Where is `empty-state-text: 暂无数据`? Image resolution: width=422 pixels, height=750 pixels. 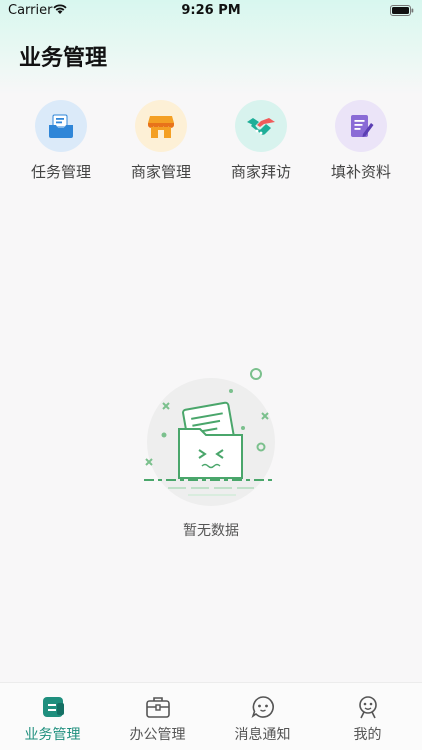 empty-state-text: 暂无数据 is located at coordinates (211, 531).